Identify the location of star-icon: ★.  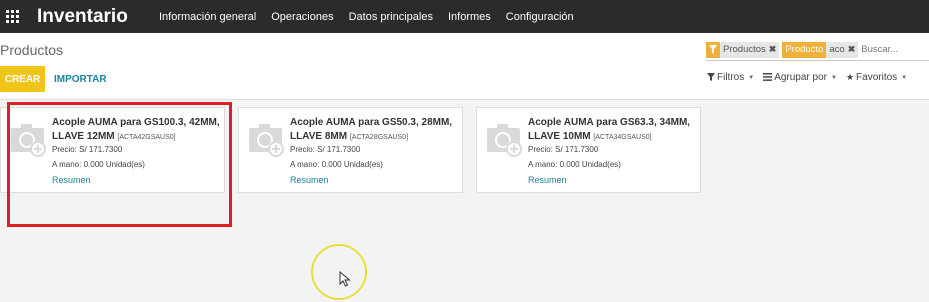
(850, 77).